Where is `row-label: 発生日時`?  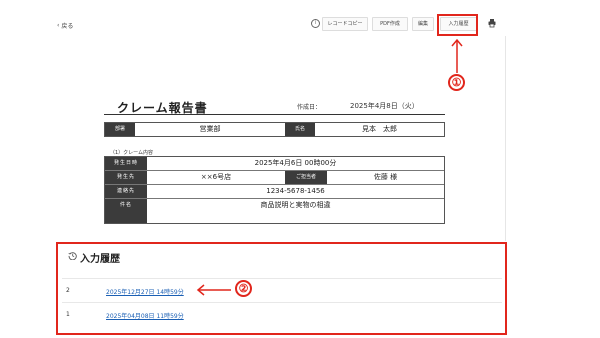
row-label: 発生日時 is located at coordinates (126, 163).